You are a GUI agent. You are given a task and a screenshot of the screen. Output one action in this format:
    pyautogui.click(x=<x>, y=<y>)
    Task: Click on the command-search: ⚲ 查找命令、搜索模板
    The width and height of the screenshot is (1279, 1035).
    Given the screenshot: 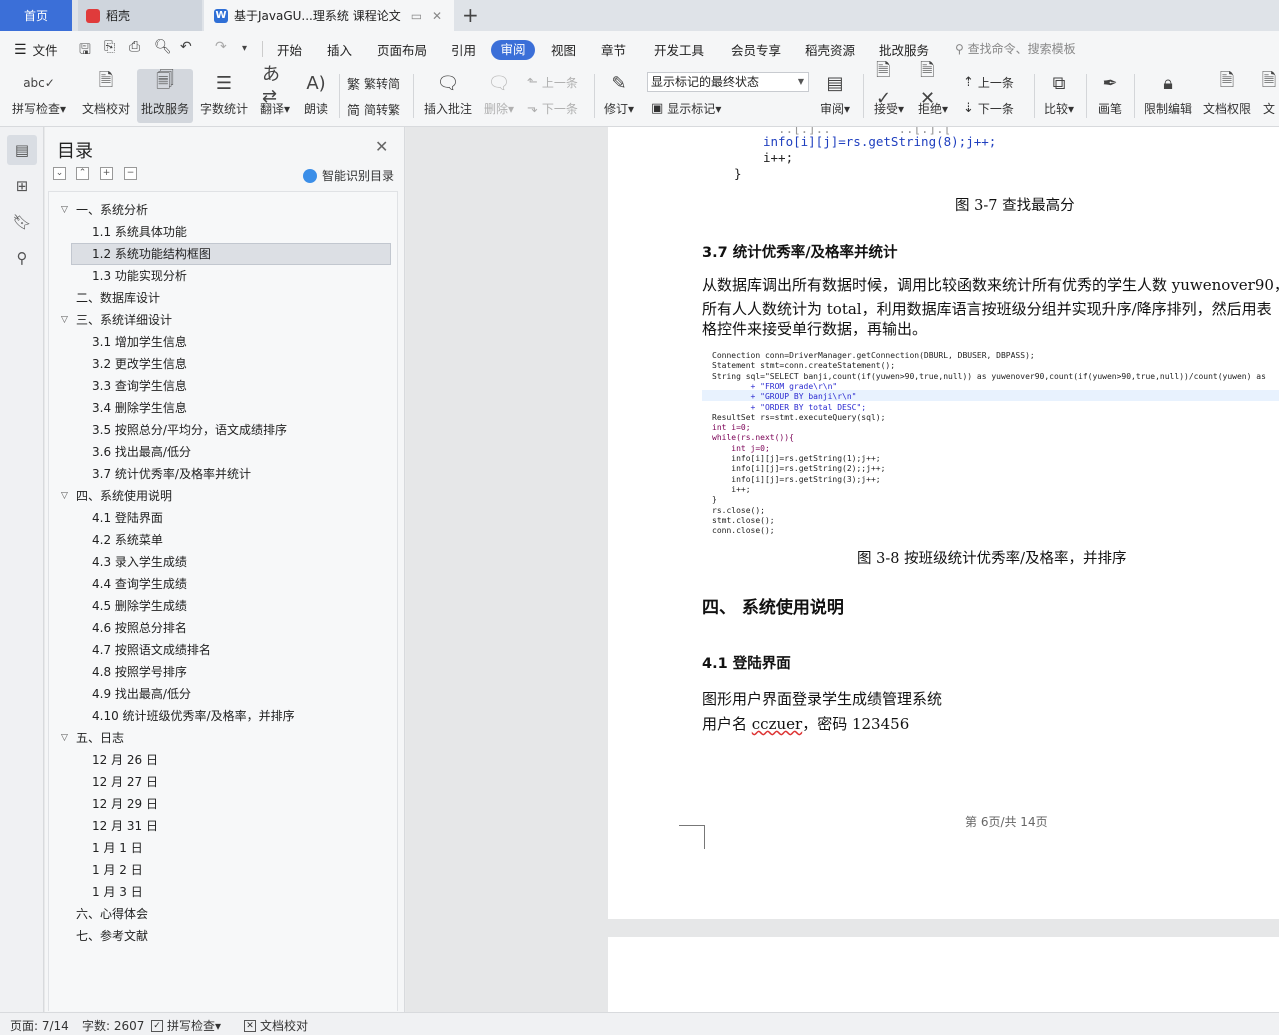 What is the action you would take?
    pyautogui.click(x=1015, y=48)
    